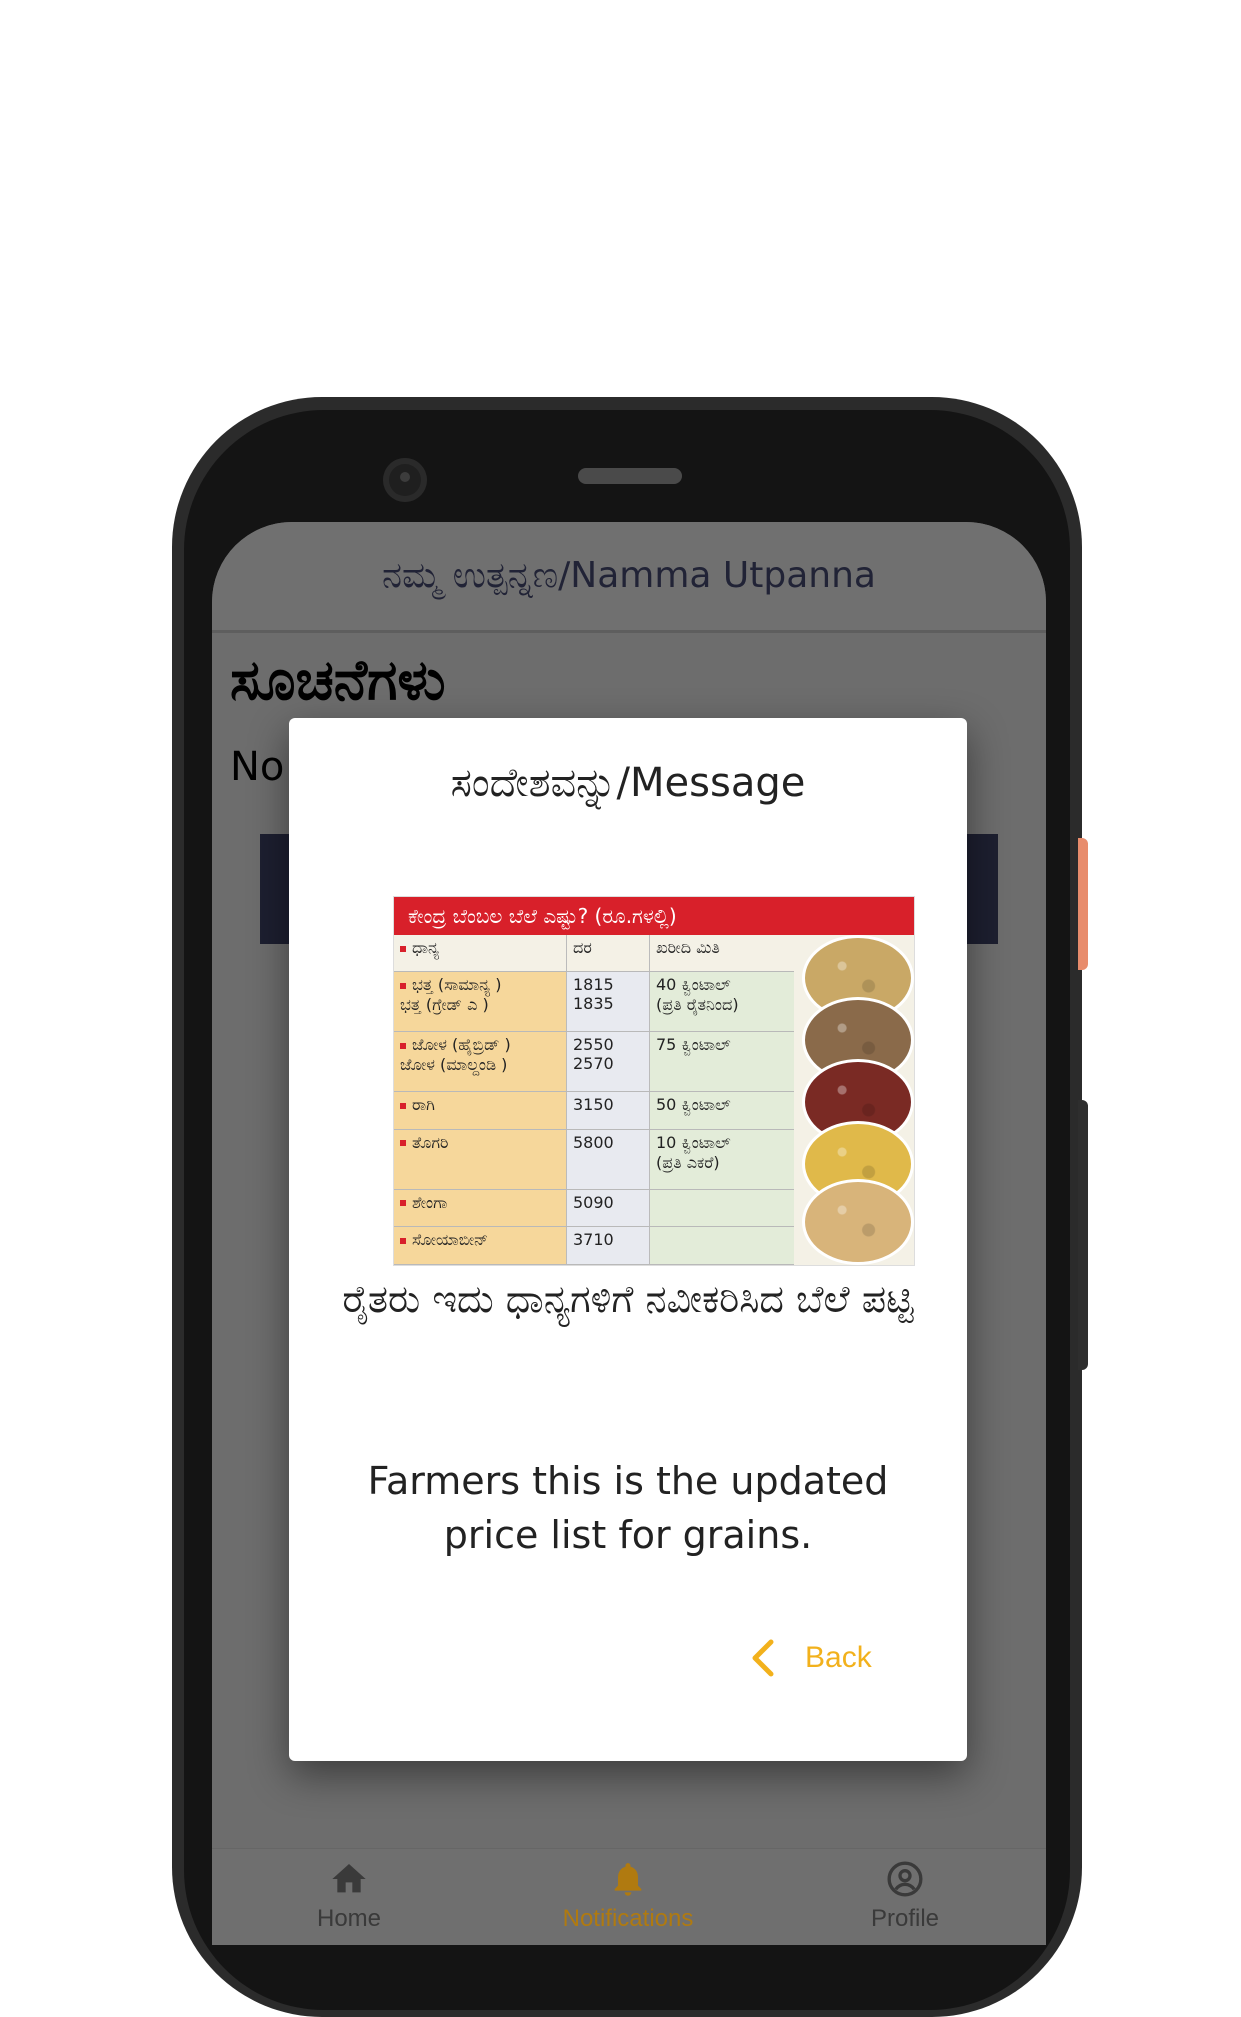 Image resolution: width=1241 pixels, height=2017 pixels. I want to click on grain-limit: 10 ಕ್ವಿಂಟಾಲ್ (ಪ್ರತಿ ಎಕರೆ), so click(721, 1159).